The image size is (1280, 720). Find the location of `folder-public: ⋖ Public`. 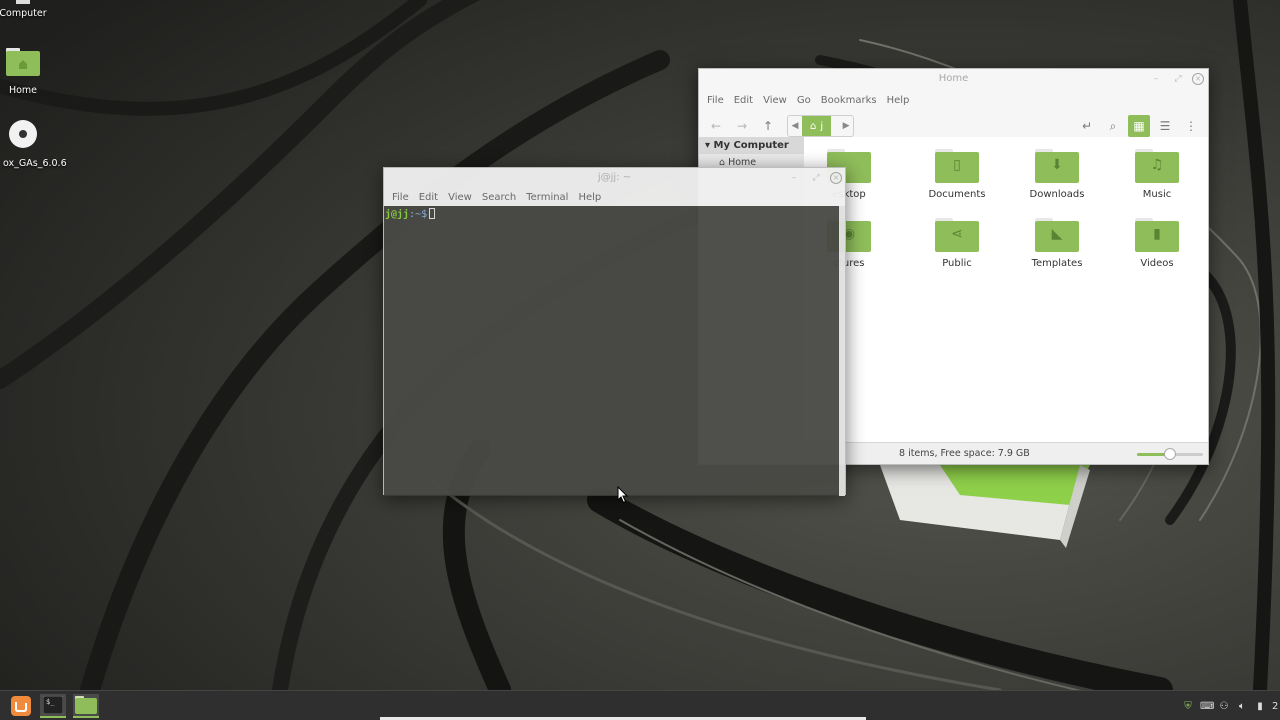

folder-public: ⋖ Public is located at coordinates (957, 243).